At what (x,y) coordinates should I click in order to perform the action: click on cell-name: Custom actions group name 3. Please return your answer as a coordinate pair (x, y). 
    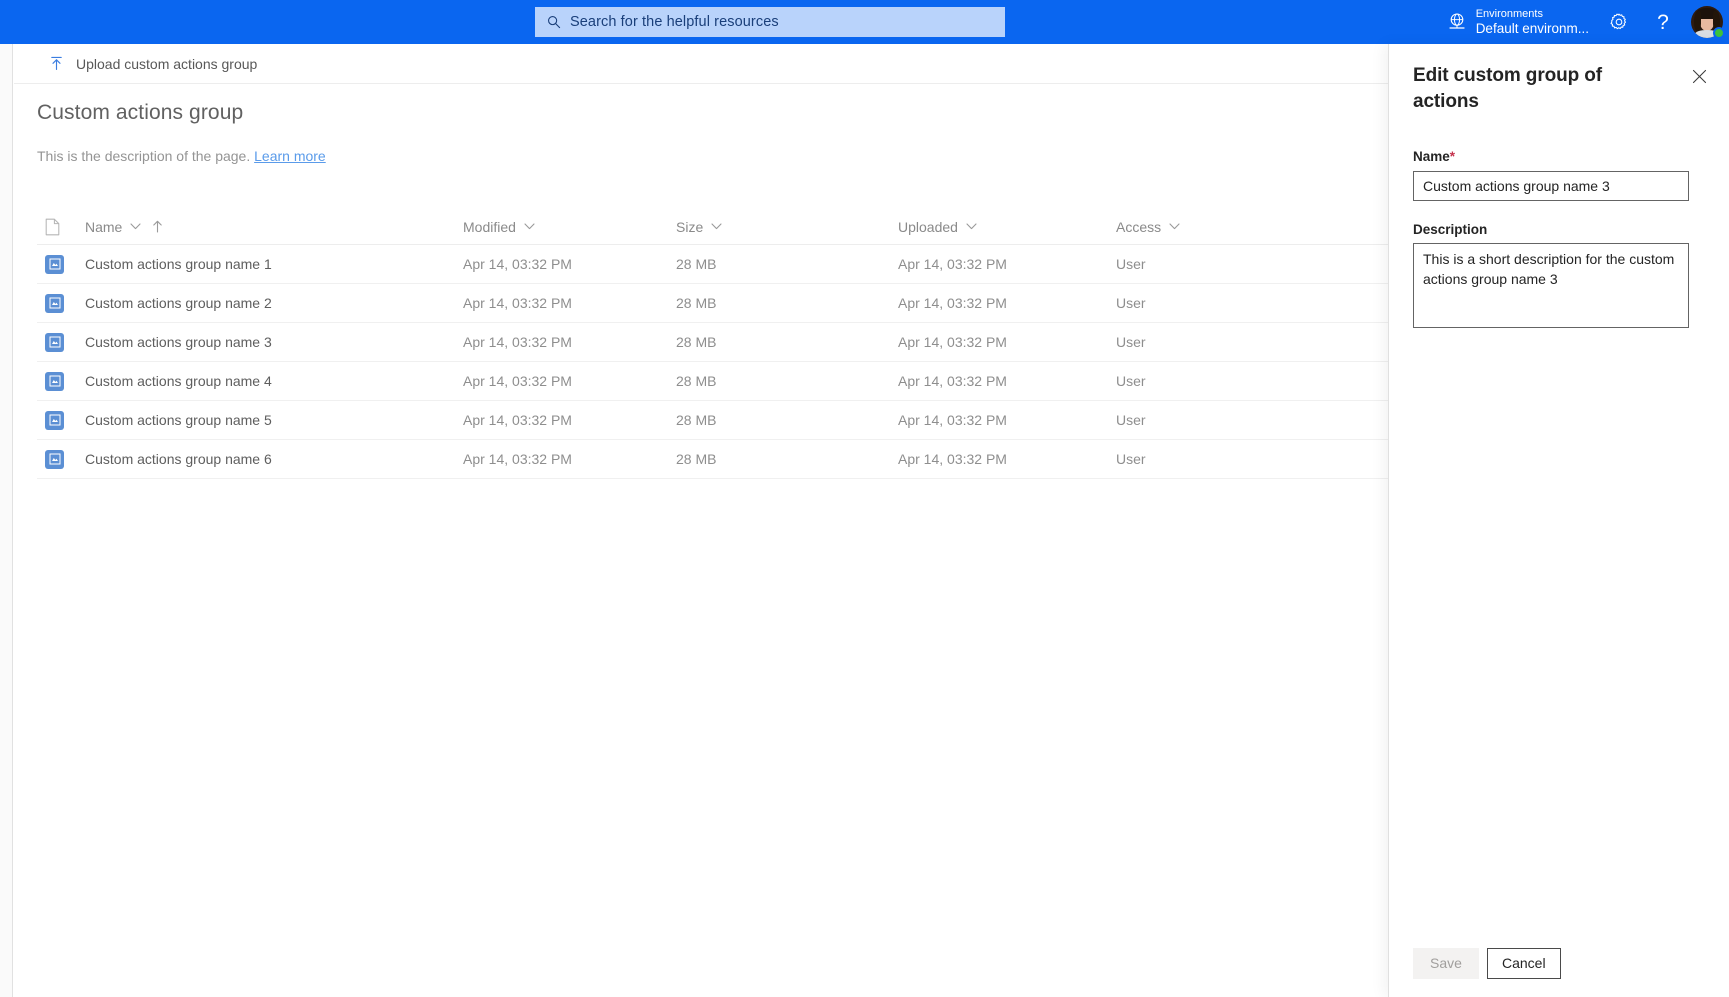
    Looking at the image, I should click on (178, 342).